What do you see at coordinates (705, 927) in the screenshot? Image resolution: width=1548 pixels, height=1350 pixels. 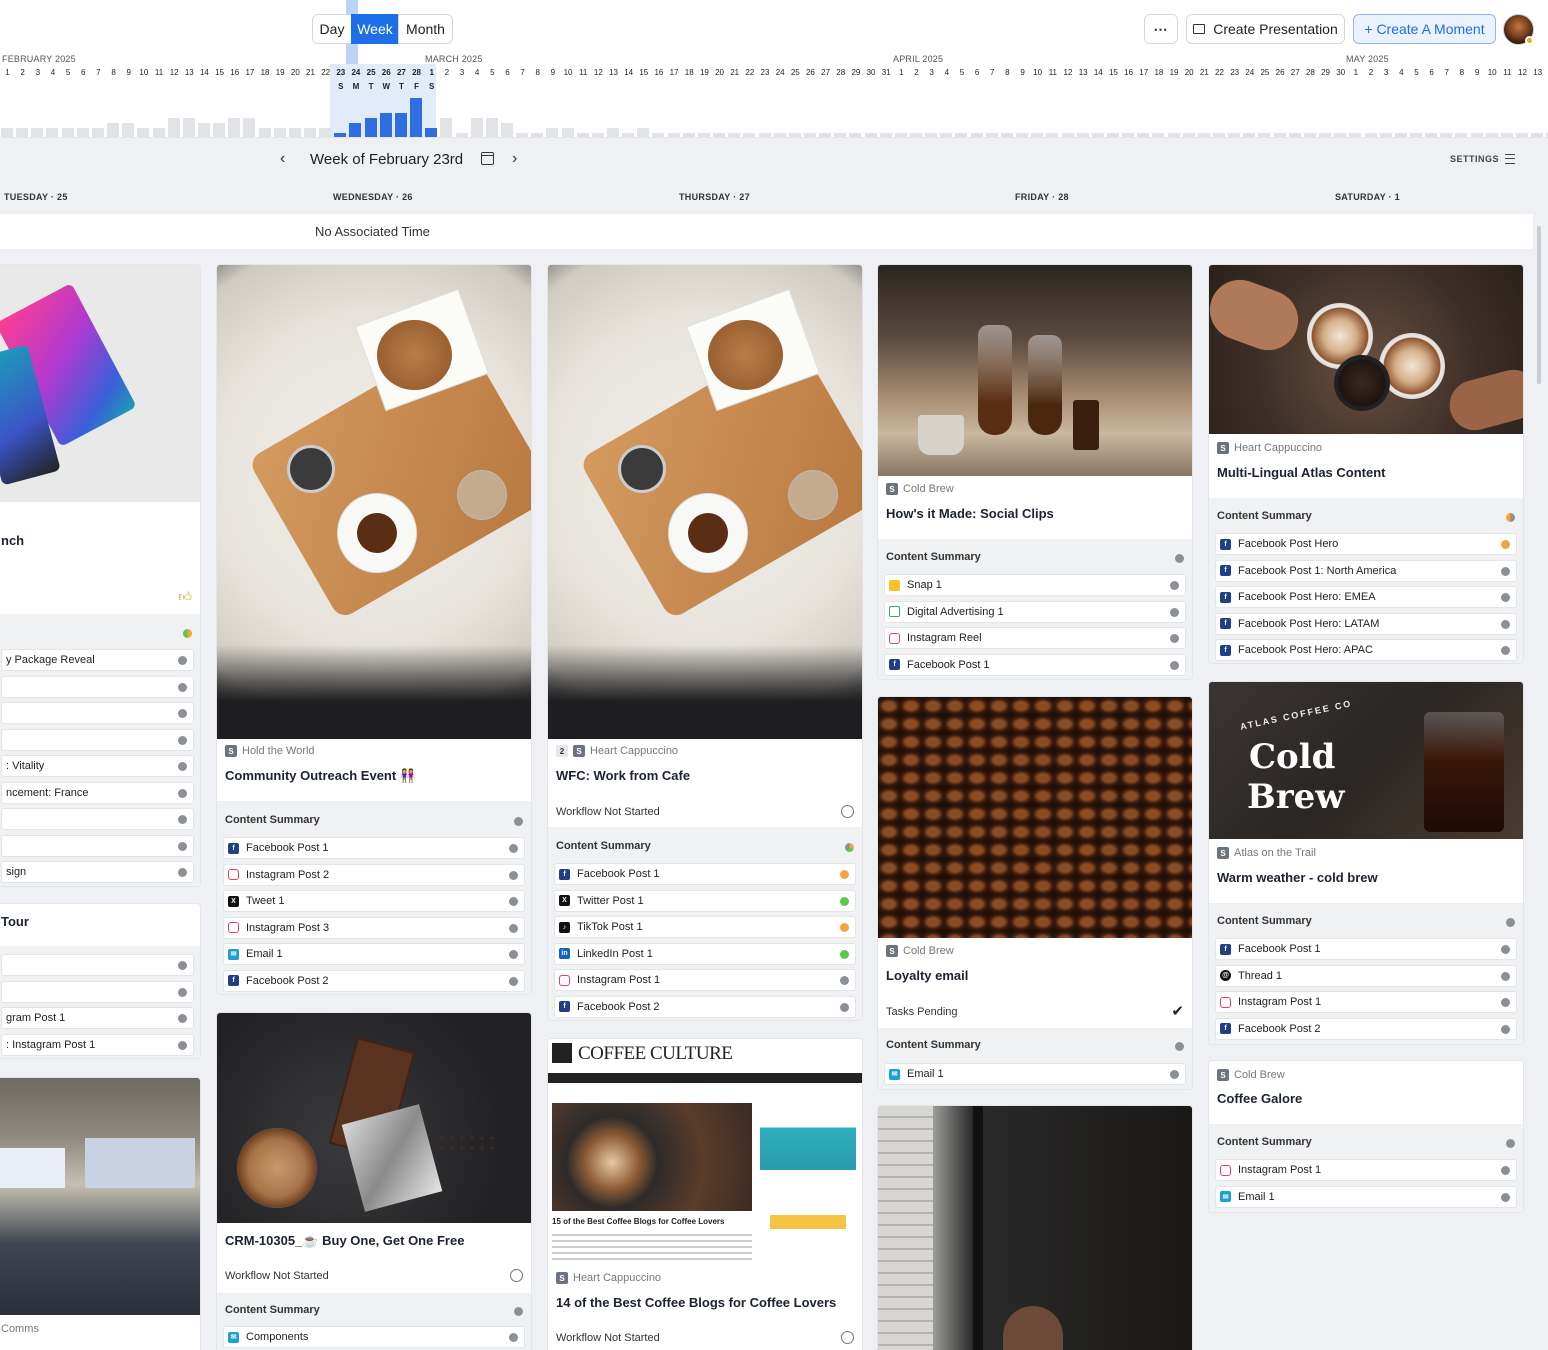 I see `content-item: ♪ TikTok Post 1` at bounding box center [705, 927].